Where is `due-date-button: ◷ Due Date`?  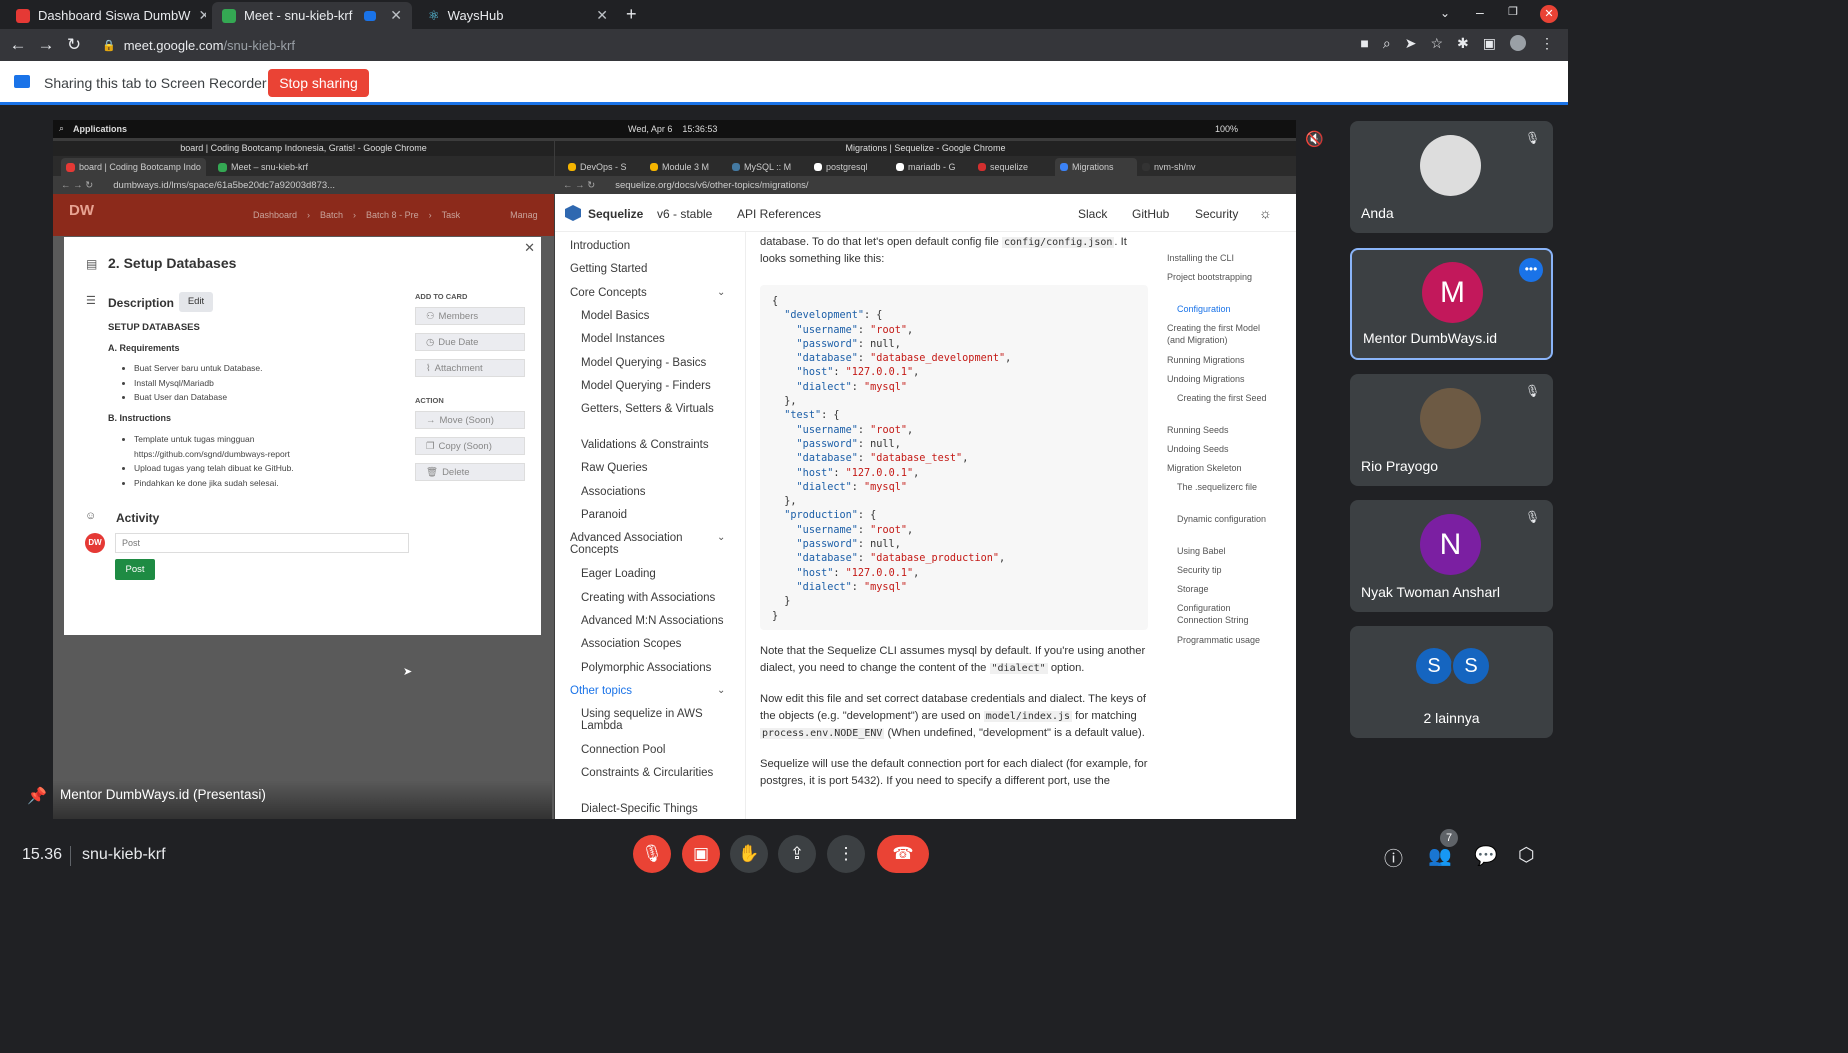 due-date-button: ◷ Due Date is located at coordinates (470, 342).